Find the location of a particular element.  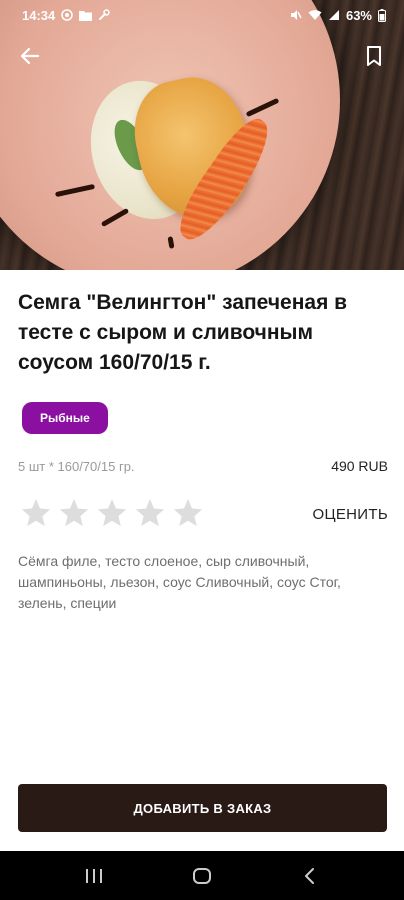

back-button is located at coordinates (30, 56).